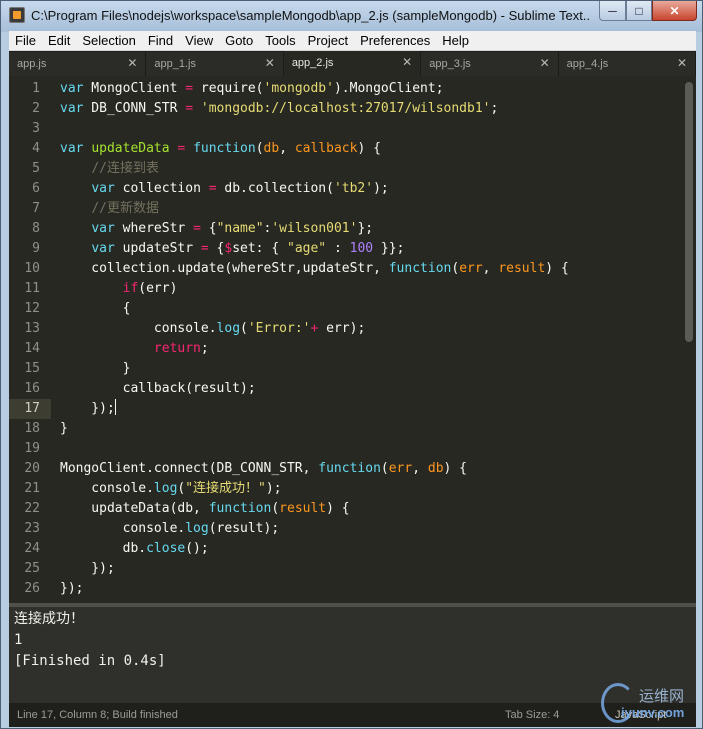  What do you see at coordinates (375, 329) in the screenshot?
I see `code-line: console.log('Error:'+ err);` at bounding box center [375, 329].